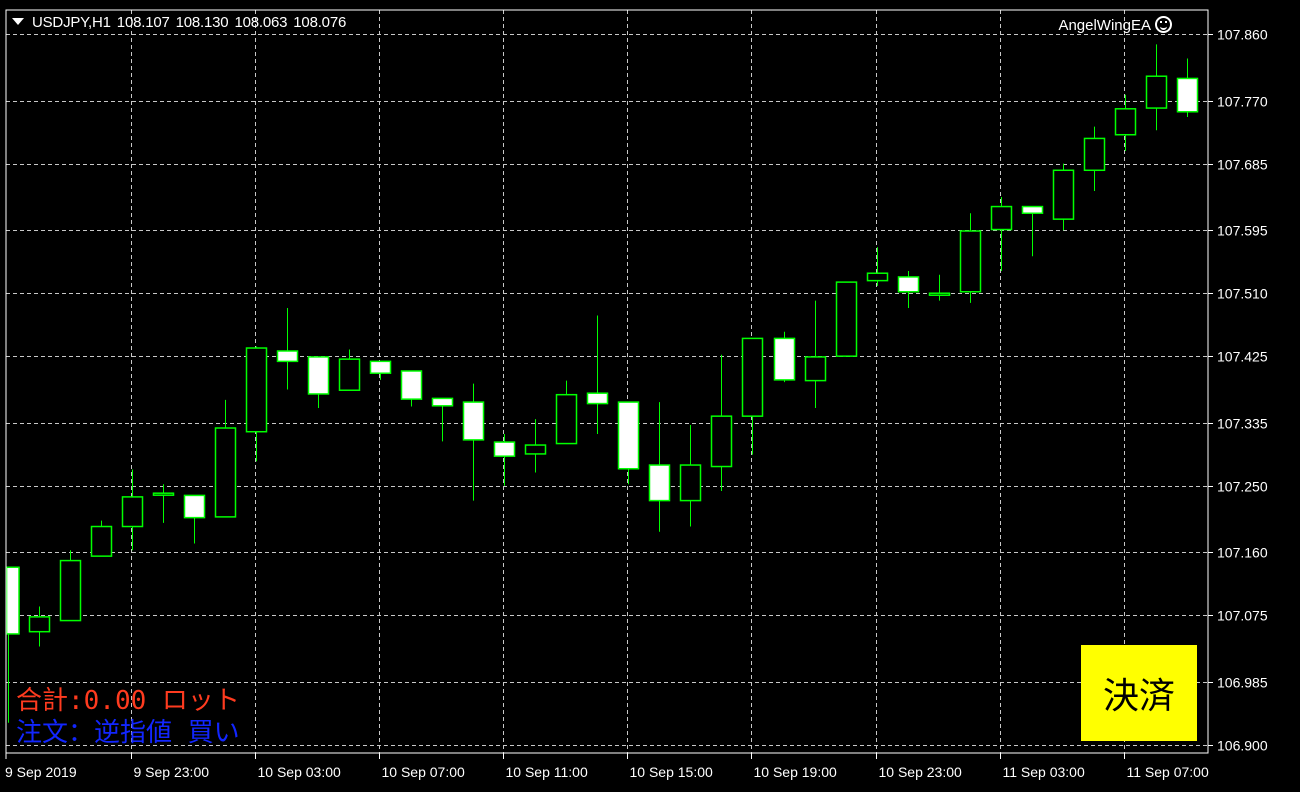 Image resolution: width=1300 pixels, height=792 pixels. Describe the element at coordinates (1104, 25) in the screenshot. I see `ea-name: AngelWingEA` at that location.